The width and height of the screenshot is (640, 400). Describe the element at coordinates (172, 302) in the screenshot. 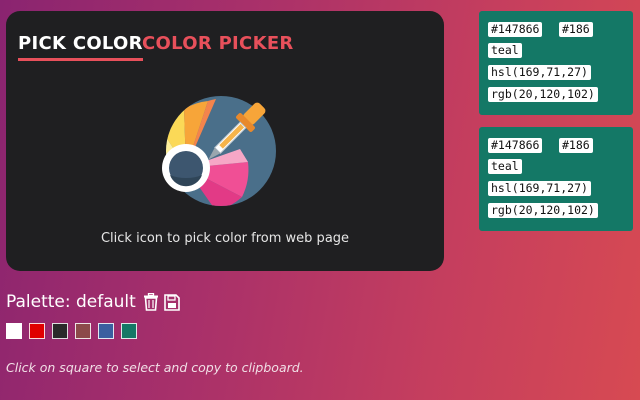

I see `floppy-disk-icon` at that location.